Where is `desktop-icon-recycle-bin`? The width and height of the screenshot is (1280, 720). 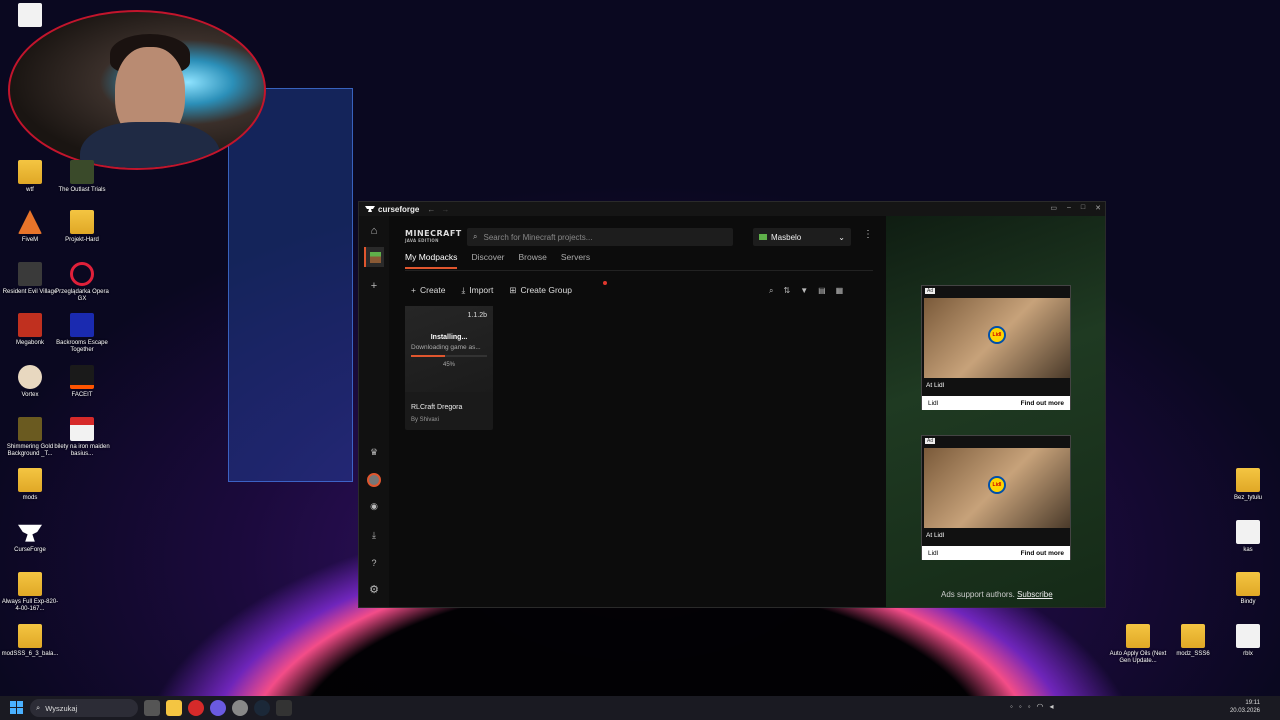 desktop-icon-recycle-bin is located at coordinates (30, 16).